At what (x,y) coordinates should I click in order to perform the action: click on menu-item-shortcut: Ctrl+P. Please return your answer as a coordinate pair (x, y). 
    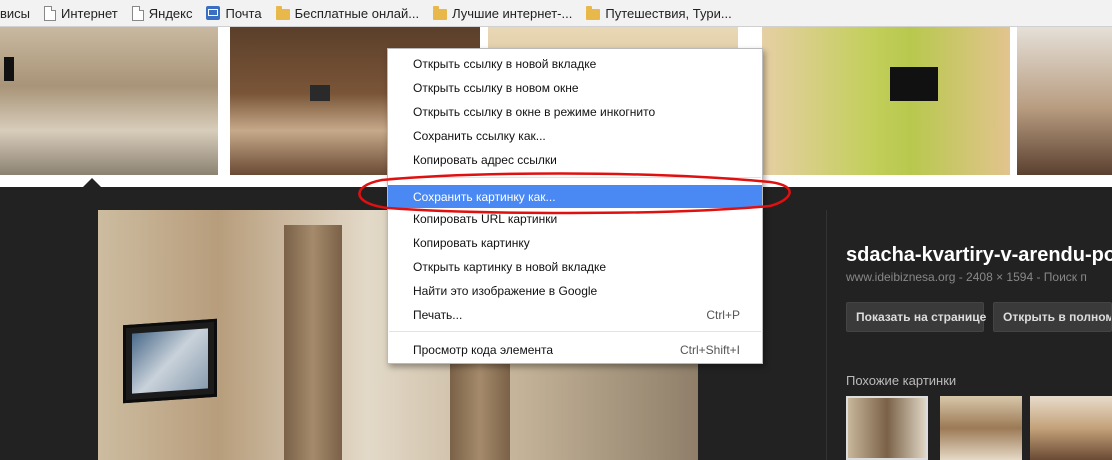
    Looking at the image, I should click on (723, 314).